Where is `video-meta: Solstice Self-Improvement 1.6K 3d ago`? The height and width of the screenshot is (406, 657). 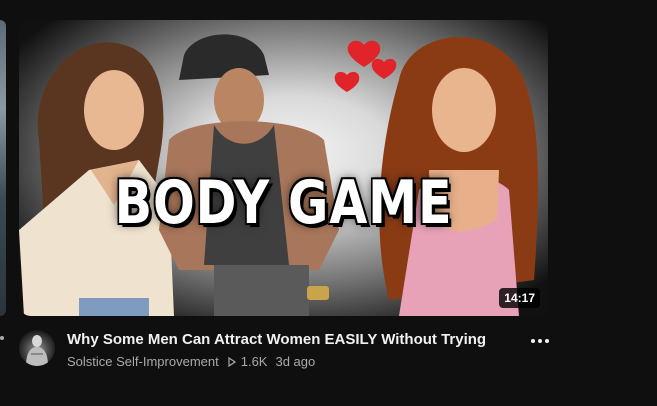
video-meta: Solstice Self-Improvement 1.6K 3d ago is located at coordinates (191, 361).